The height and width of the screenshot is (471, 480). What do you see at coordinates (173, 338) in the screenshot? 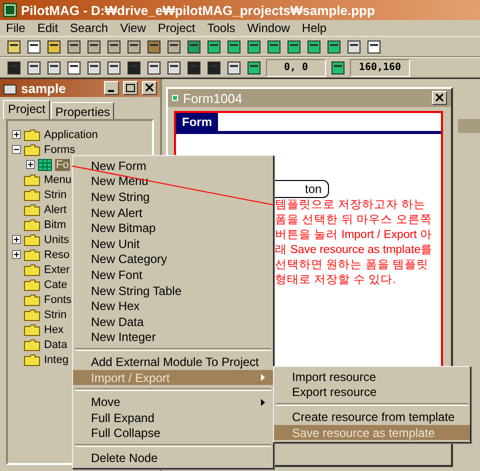
I see `popup-command: New Integer` at bounding box center [173, 338].